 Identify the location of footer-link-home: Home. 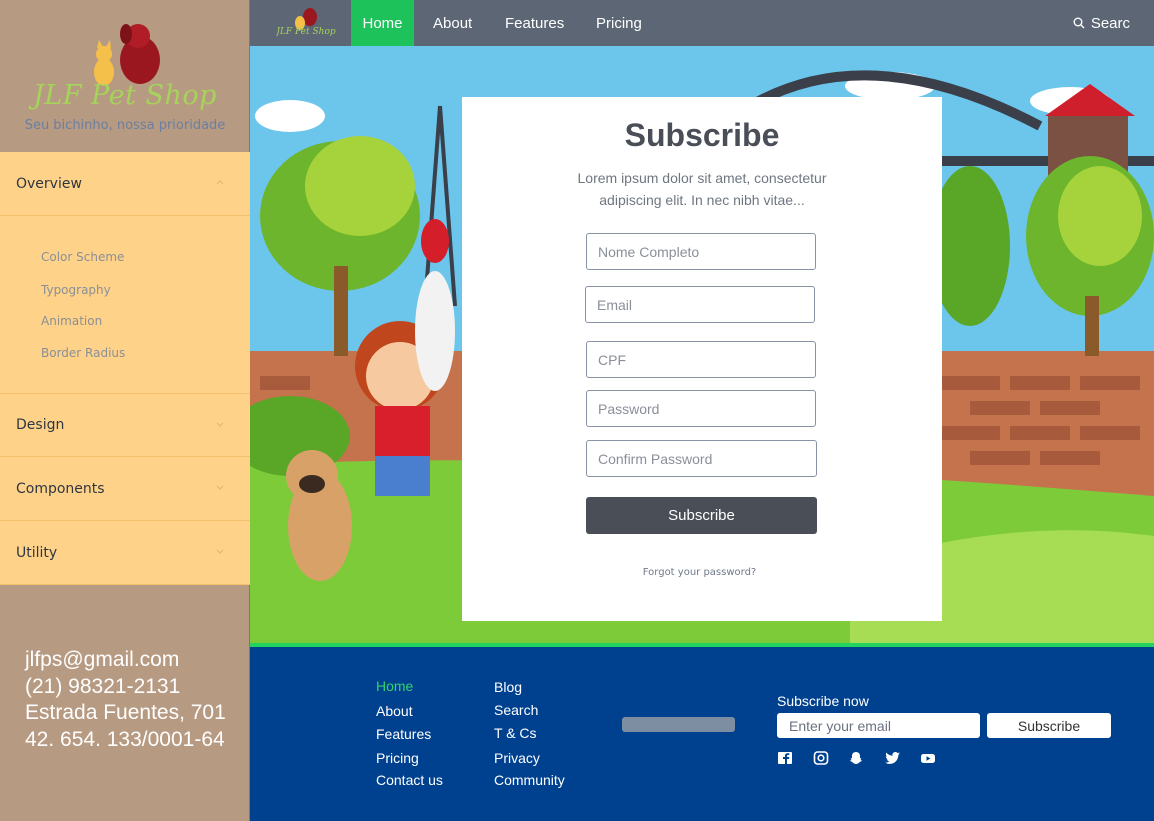
(394, 686).